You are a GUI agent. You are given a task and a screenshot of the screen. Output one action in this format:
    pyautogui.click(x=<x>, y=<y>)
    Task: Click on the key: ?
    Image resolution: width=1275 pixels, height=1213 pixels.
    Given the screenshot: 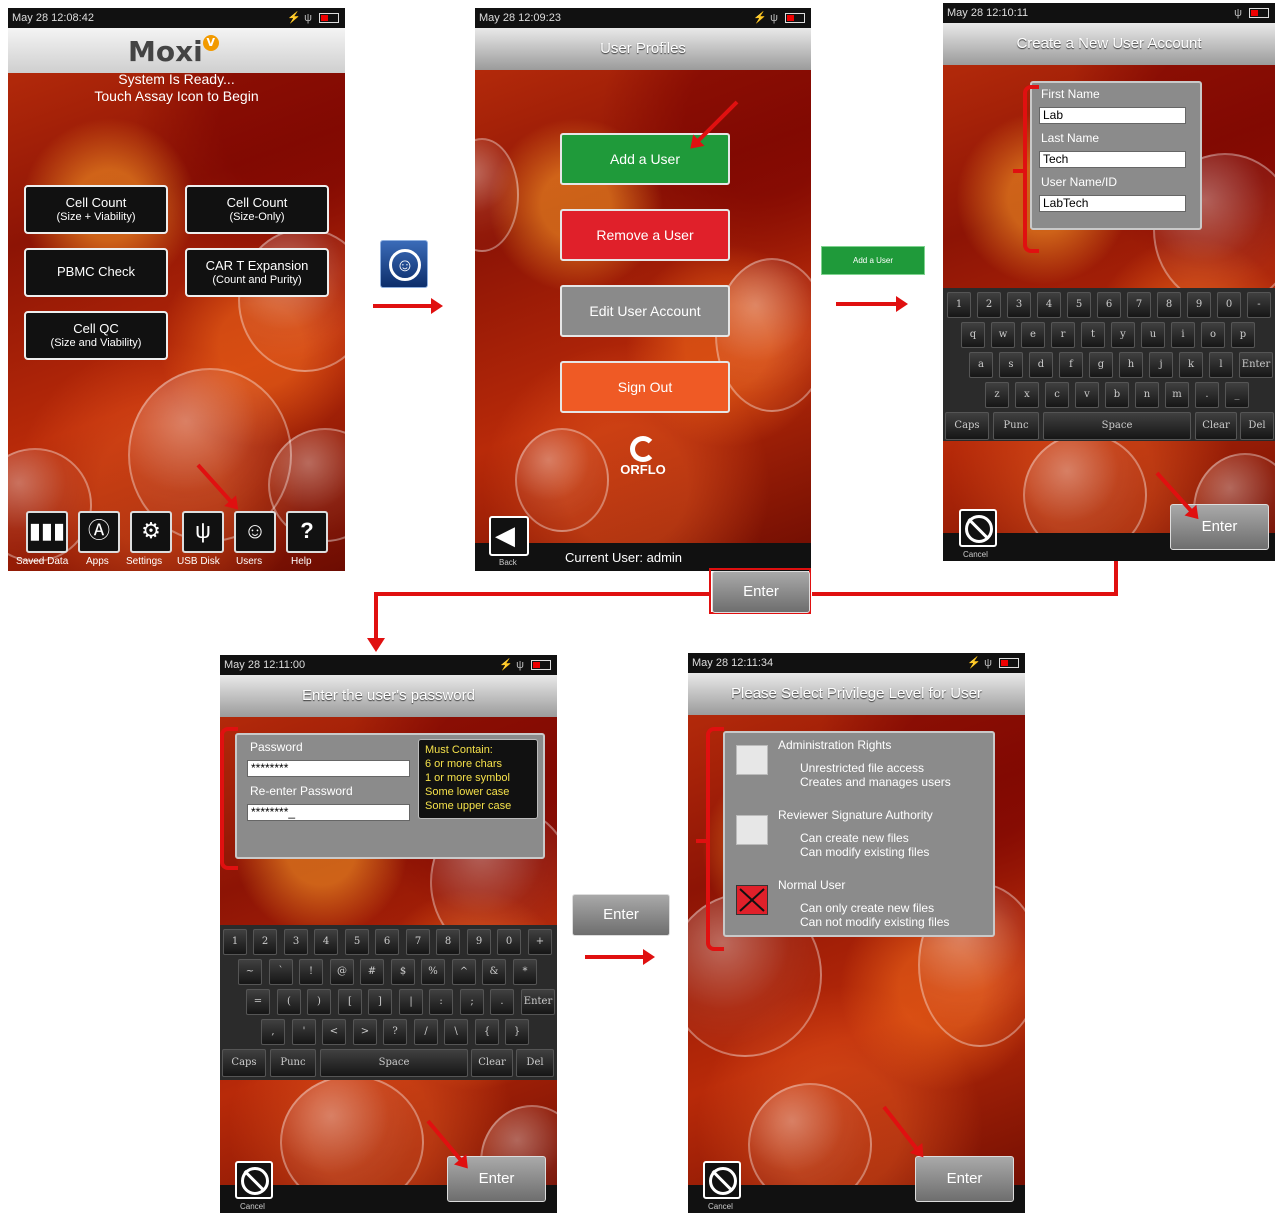 What is the action you would take?
    pyautogui.click(x=395, y=1032)
    